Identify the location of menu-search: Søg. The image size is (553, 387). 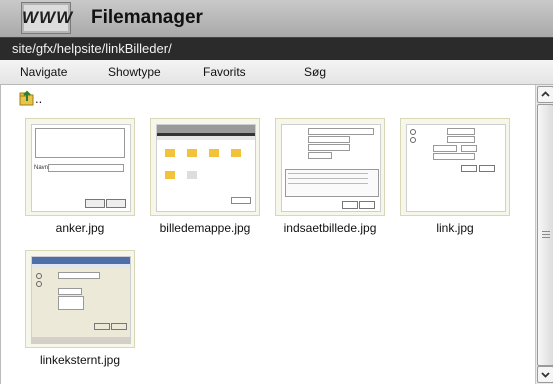
(315, 72).